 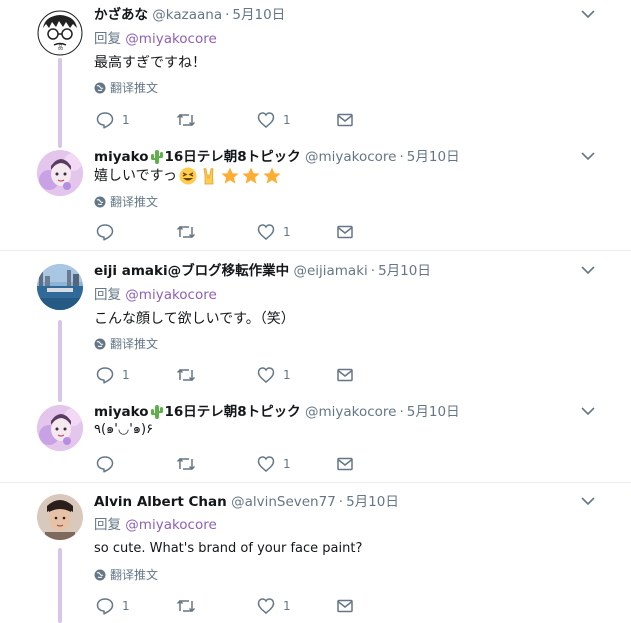 What do you see at coordinates (191, 271) in the screenshot?
I see `display-name: eiji amaki@ブログ移転作業中` at bounding box center [191, 271].